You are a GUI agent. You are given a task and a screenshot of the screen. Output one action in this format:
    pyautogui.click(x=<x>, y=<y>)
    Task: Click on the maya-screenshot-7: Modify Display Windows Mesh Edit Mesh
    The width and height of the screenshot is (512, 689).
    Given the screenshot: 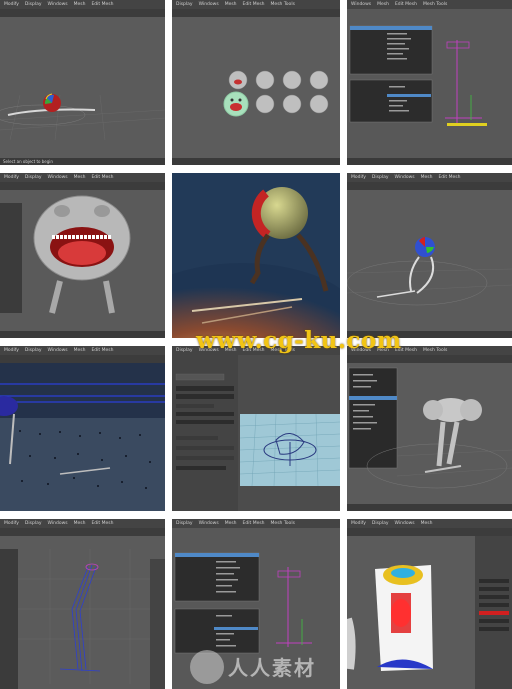 What is the action you would take?
    pyautogui.click(x=82, y=428)
    